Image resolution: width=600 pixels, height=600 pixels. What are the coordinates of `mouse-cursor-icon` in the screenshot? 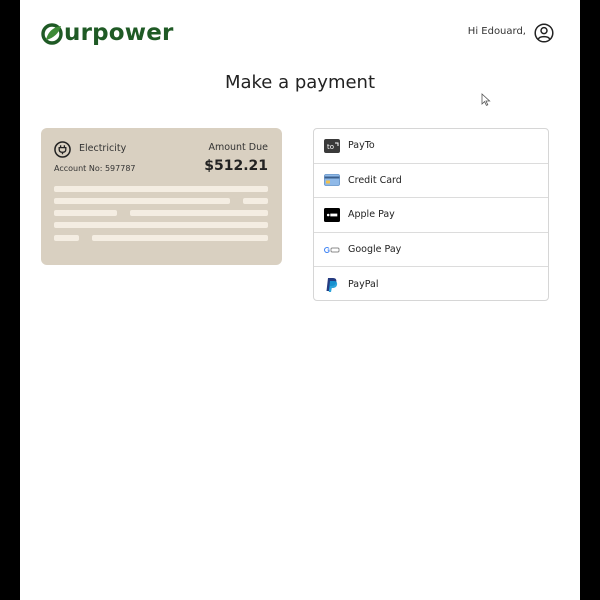 It's located at (486, 99).